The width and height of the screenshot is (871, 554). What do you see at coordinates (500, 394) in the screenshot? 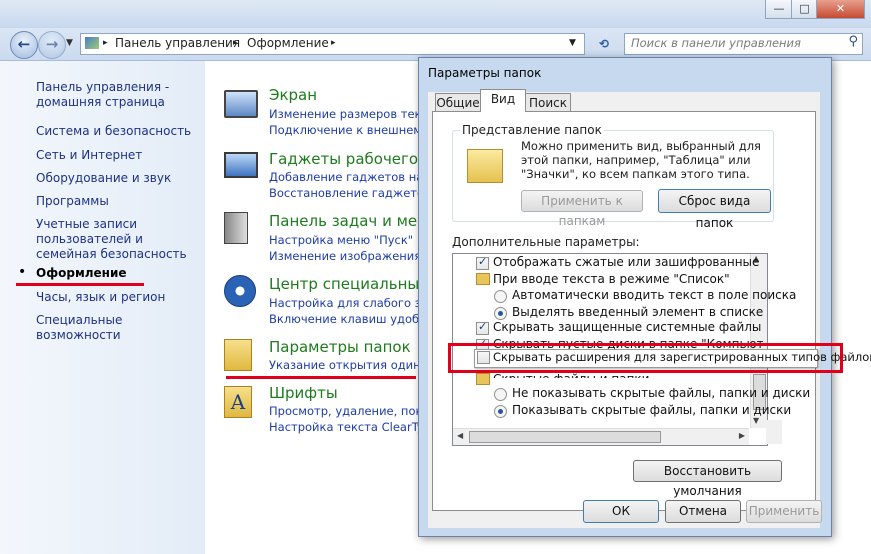
I see `radio-dont-show-hidden` at bounding box center [500, 394].